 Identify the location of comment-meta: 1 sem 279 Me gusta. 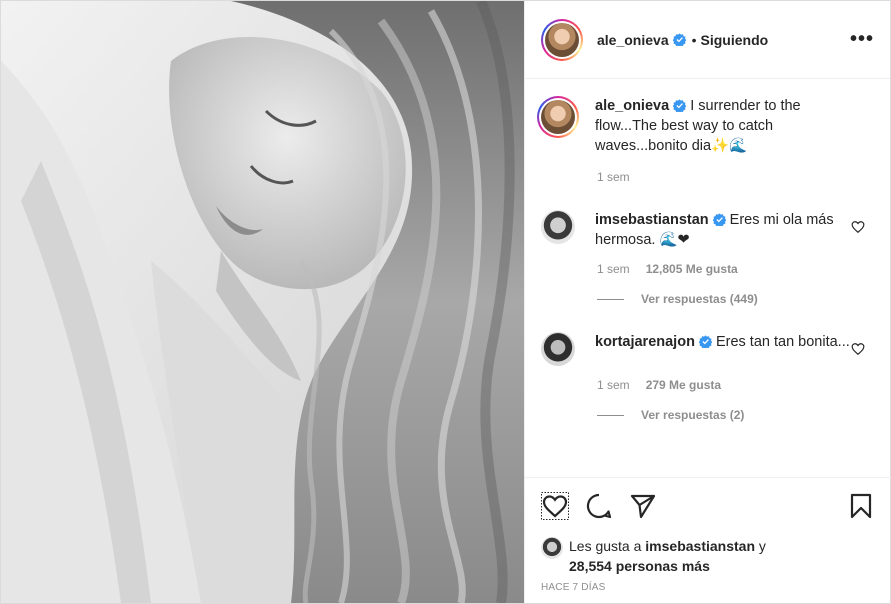
(736, 385).